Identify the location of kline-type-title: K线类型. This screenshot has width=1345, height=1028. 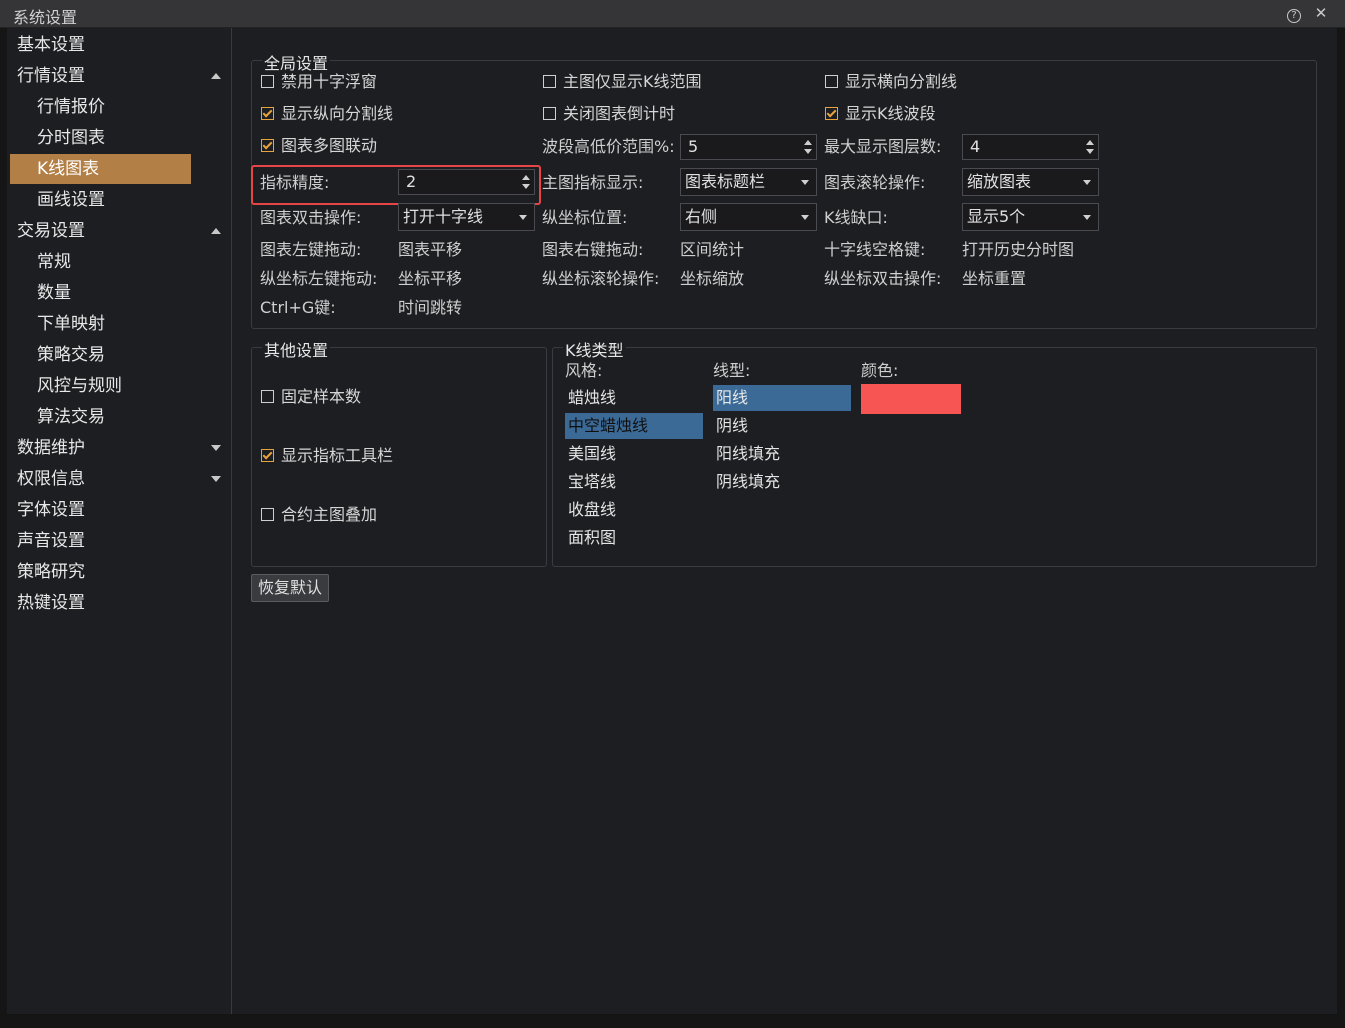
(594, 349).